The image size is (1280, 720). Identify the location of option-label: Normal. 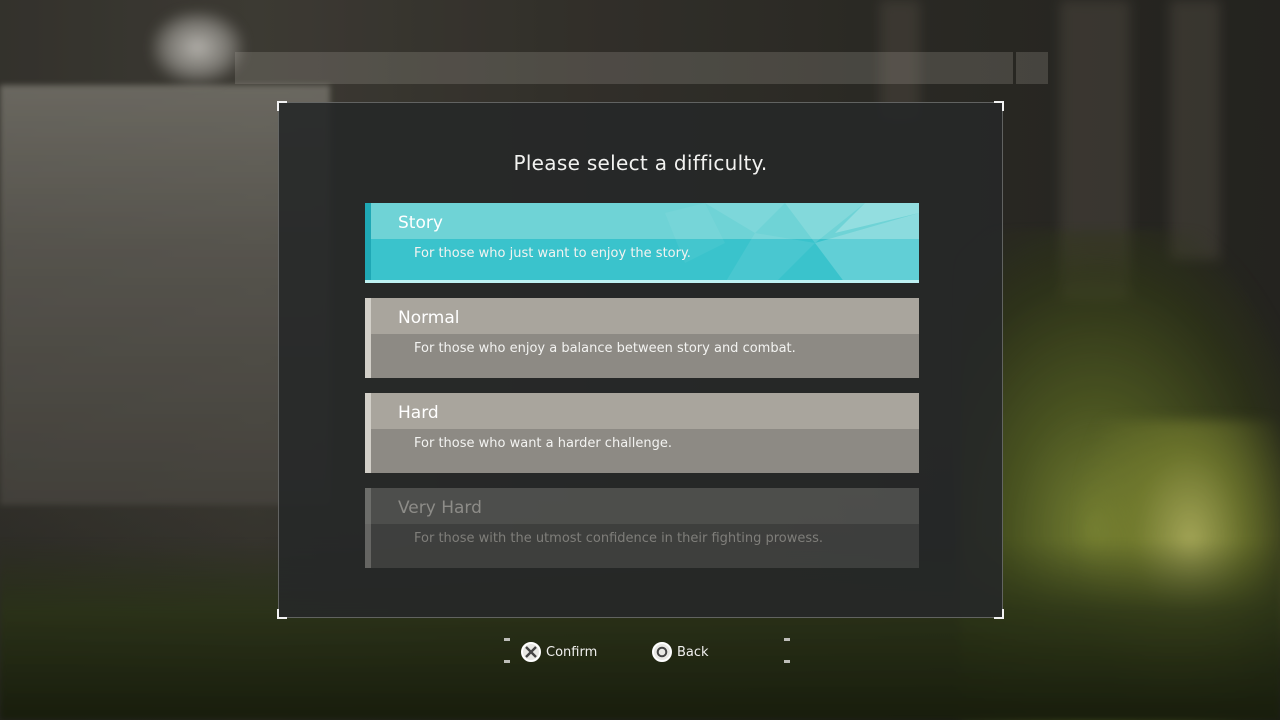
(429, 318).